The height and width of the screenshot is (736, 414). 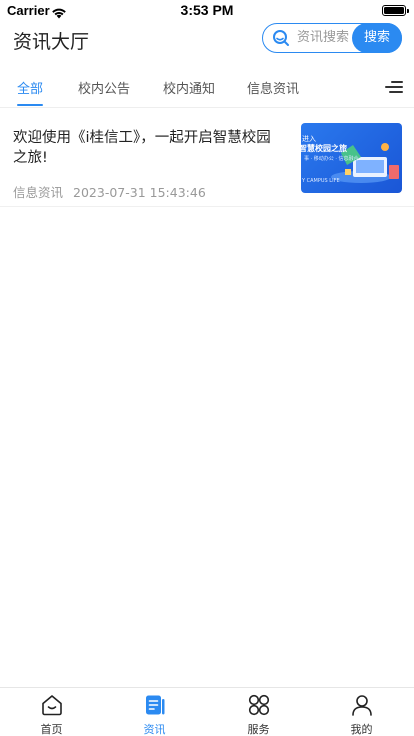 What do you see at coordinates (394, 10) in the screenshot?
I see `battery-icon` at bounding box center [394, 10].